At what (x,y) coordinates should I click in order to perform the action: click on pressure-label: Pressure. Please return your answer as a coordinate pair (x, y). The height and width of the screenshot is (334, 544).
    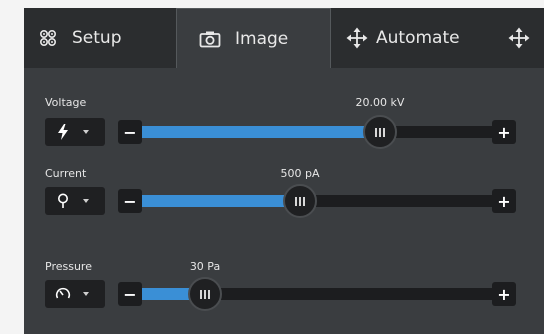
    Looking at the image, I should click on (68, 266).